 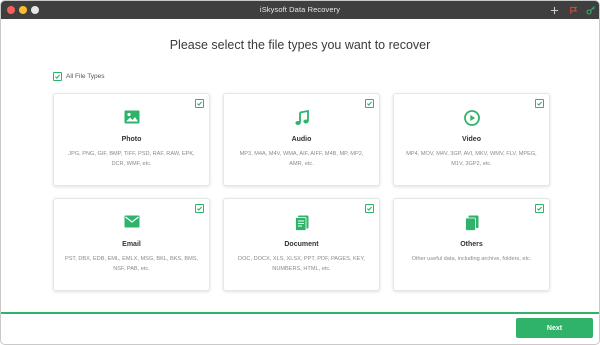 What do you see at coordinates (300, 313) in the screenshot?
I see `footer-divider` at bounding box center [300, 313].